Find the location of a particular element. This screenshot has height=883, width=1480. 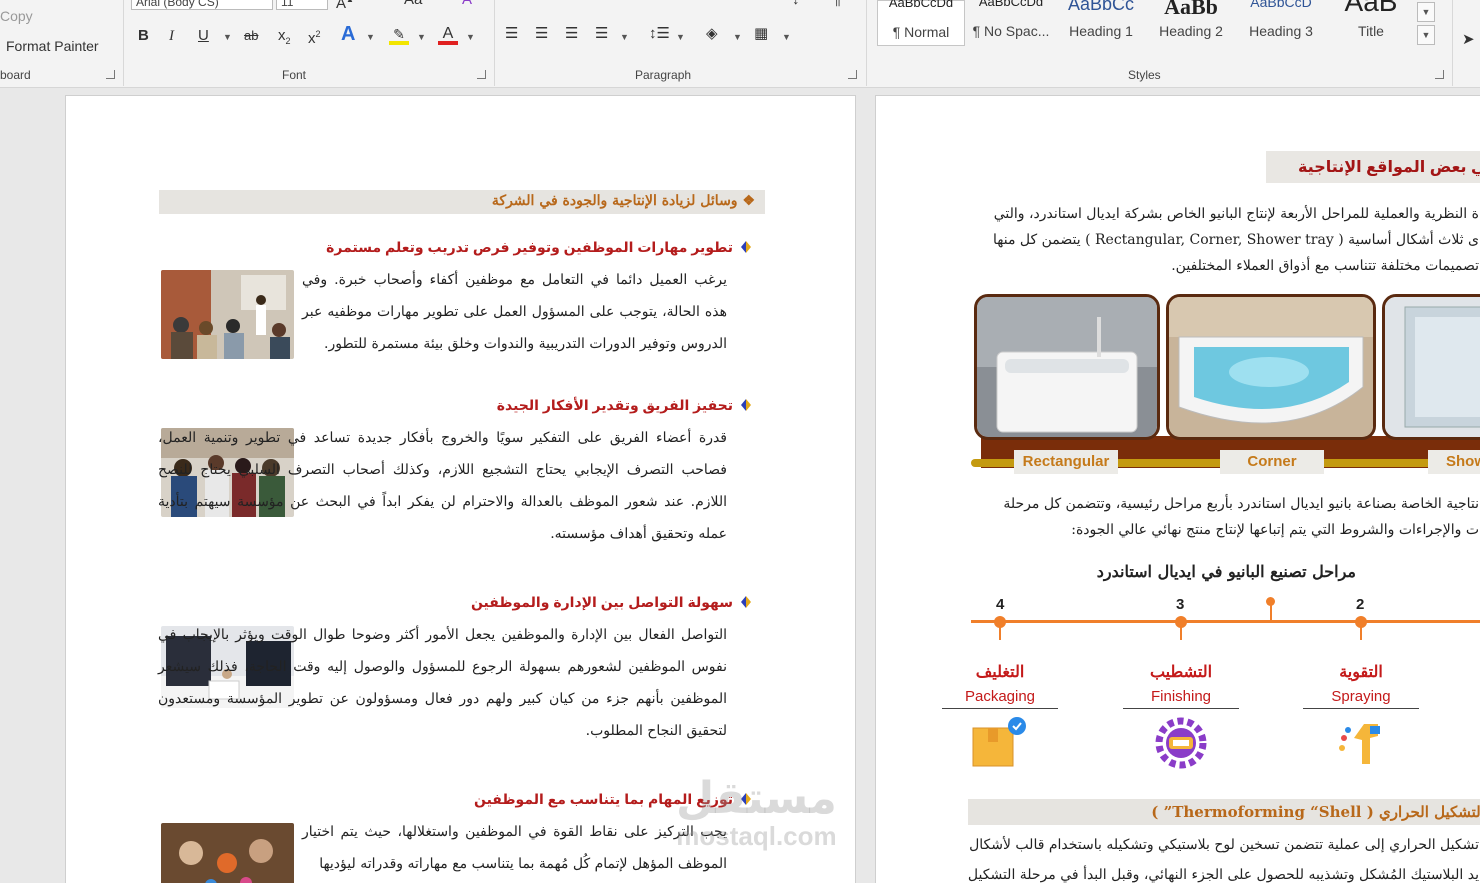

clipboard-launcher-icon is located at coordinates (110, 74).